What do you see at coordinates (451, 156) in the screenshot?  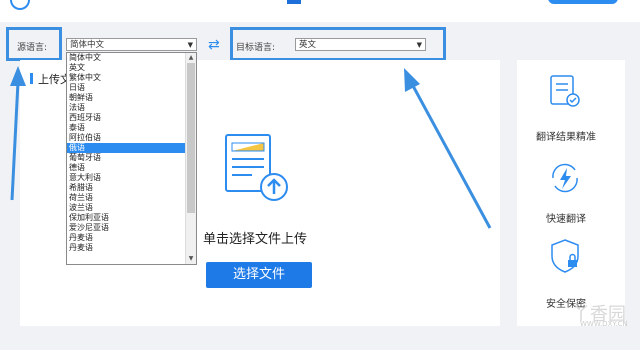 I see `target-arrow-line` at bounding box center [451, 156].